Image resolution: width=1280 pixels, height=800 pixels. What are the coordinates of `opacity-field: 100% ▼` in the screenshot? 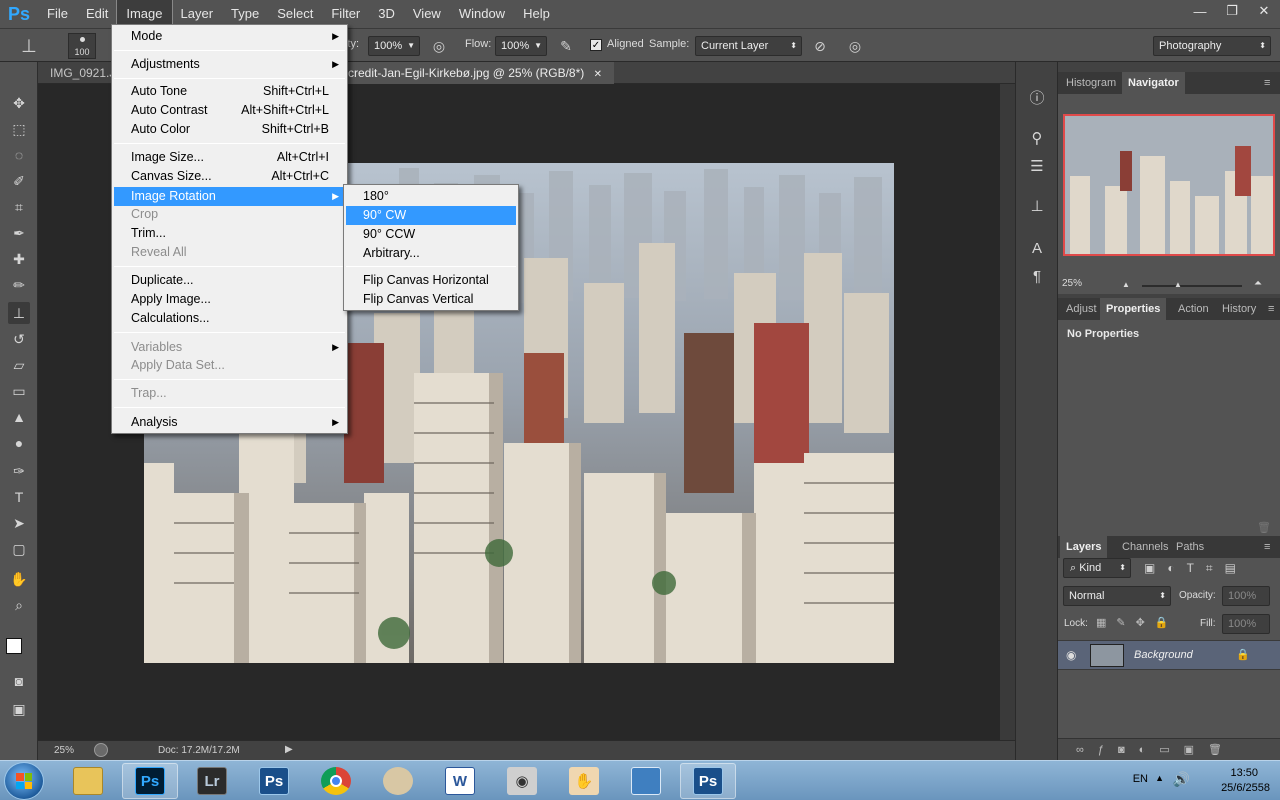 It's located at (394, 46).